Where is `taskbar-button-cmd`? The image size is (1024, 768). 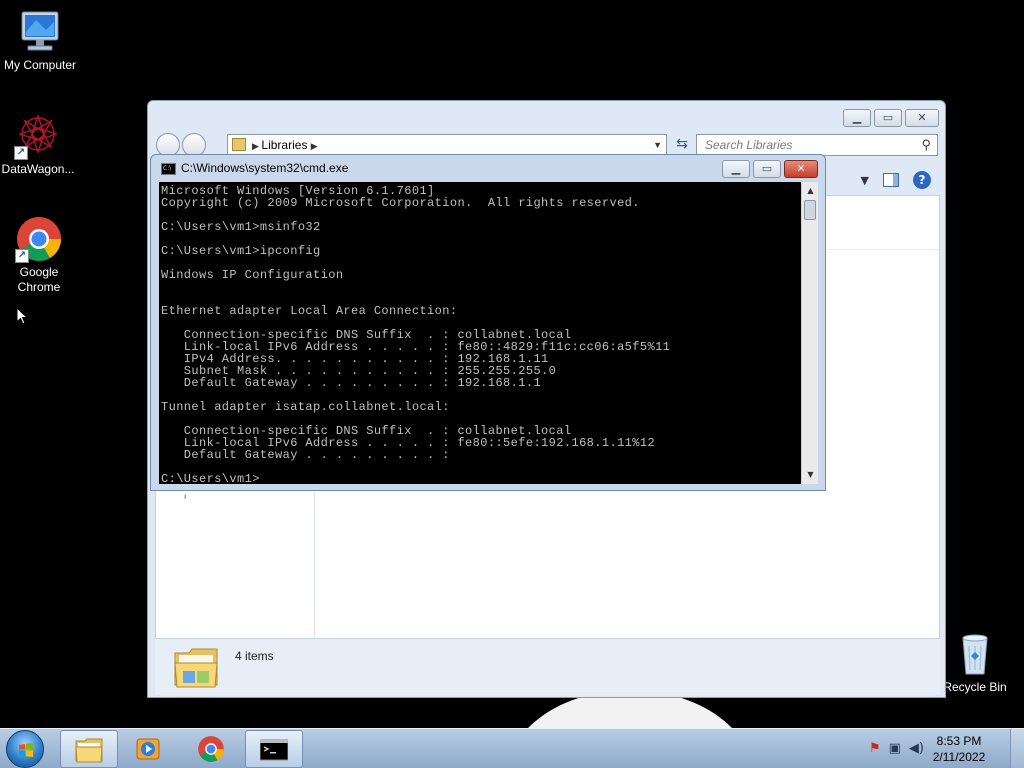 taskbar-button-cmd is located at coordinates (274, 749).